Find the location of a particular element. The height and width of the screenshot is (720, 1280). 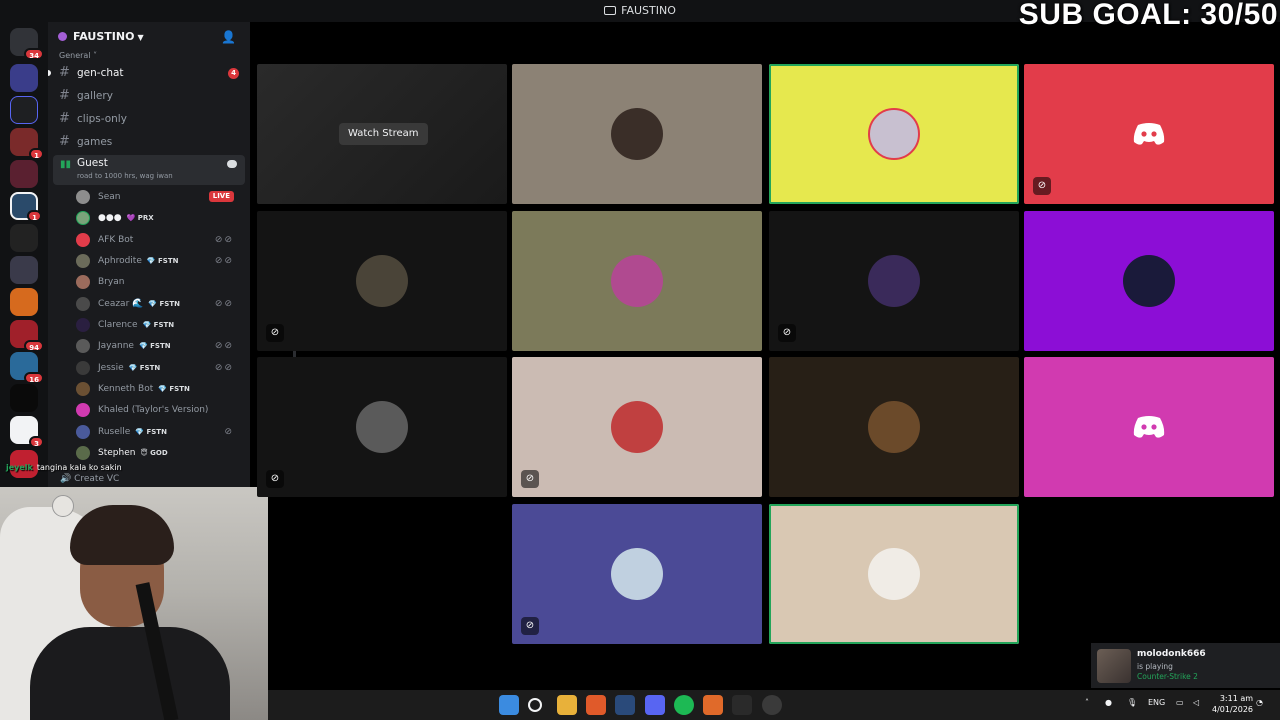

live-badge: LIVE is located at coordinates (221, 196).